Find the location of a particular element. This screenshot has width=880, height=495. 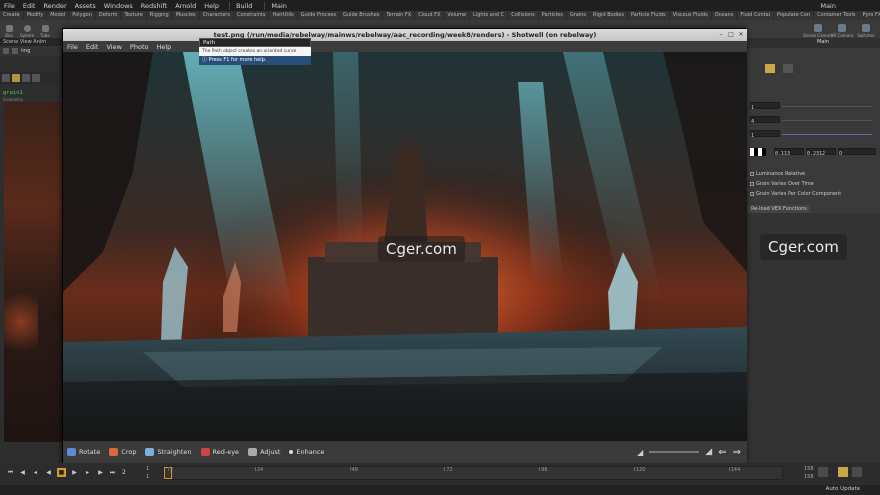

zoom-slider is located at coordinates (674, 452).